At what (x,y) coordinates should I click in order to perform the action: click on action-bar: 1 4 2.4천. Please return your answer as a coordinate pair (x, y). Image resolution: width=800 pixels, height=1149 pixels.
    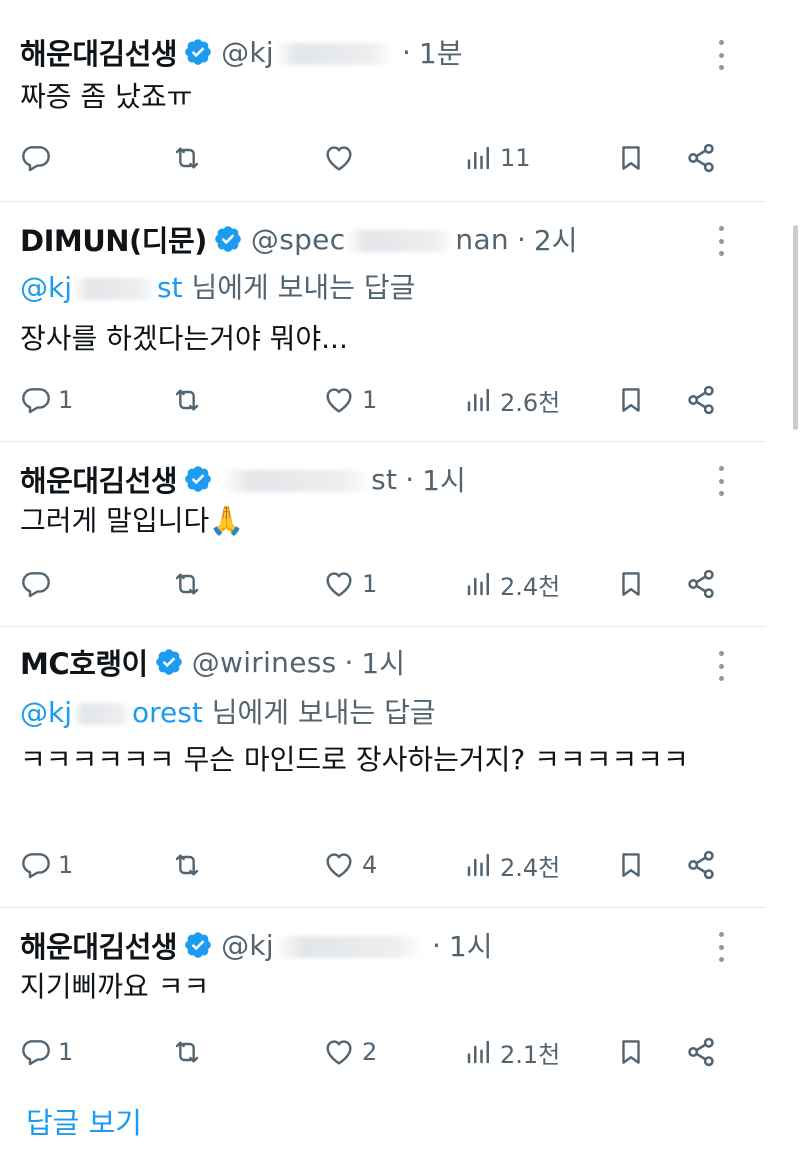
    Looking at the image, I should click on (375, 865).